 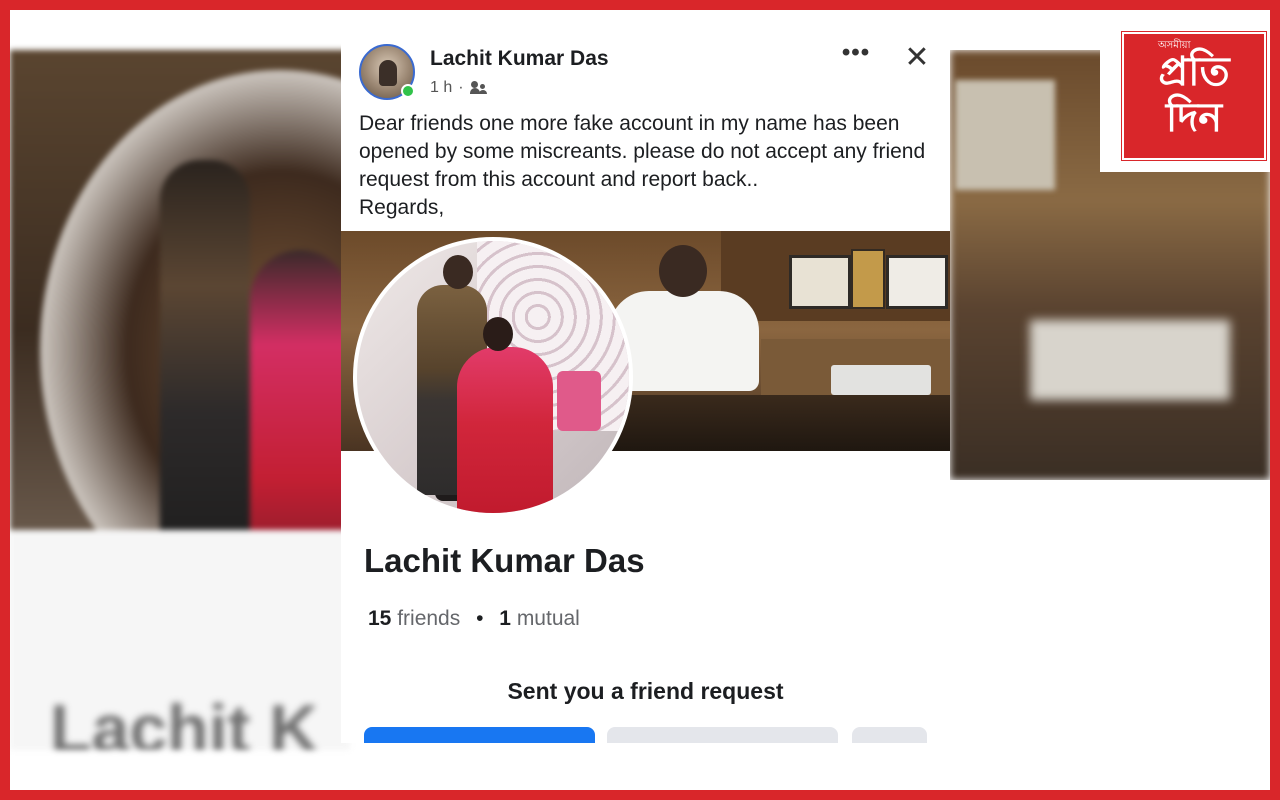 I want to click on online-status-dot, so click(x=408, y=91).